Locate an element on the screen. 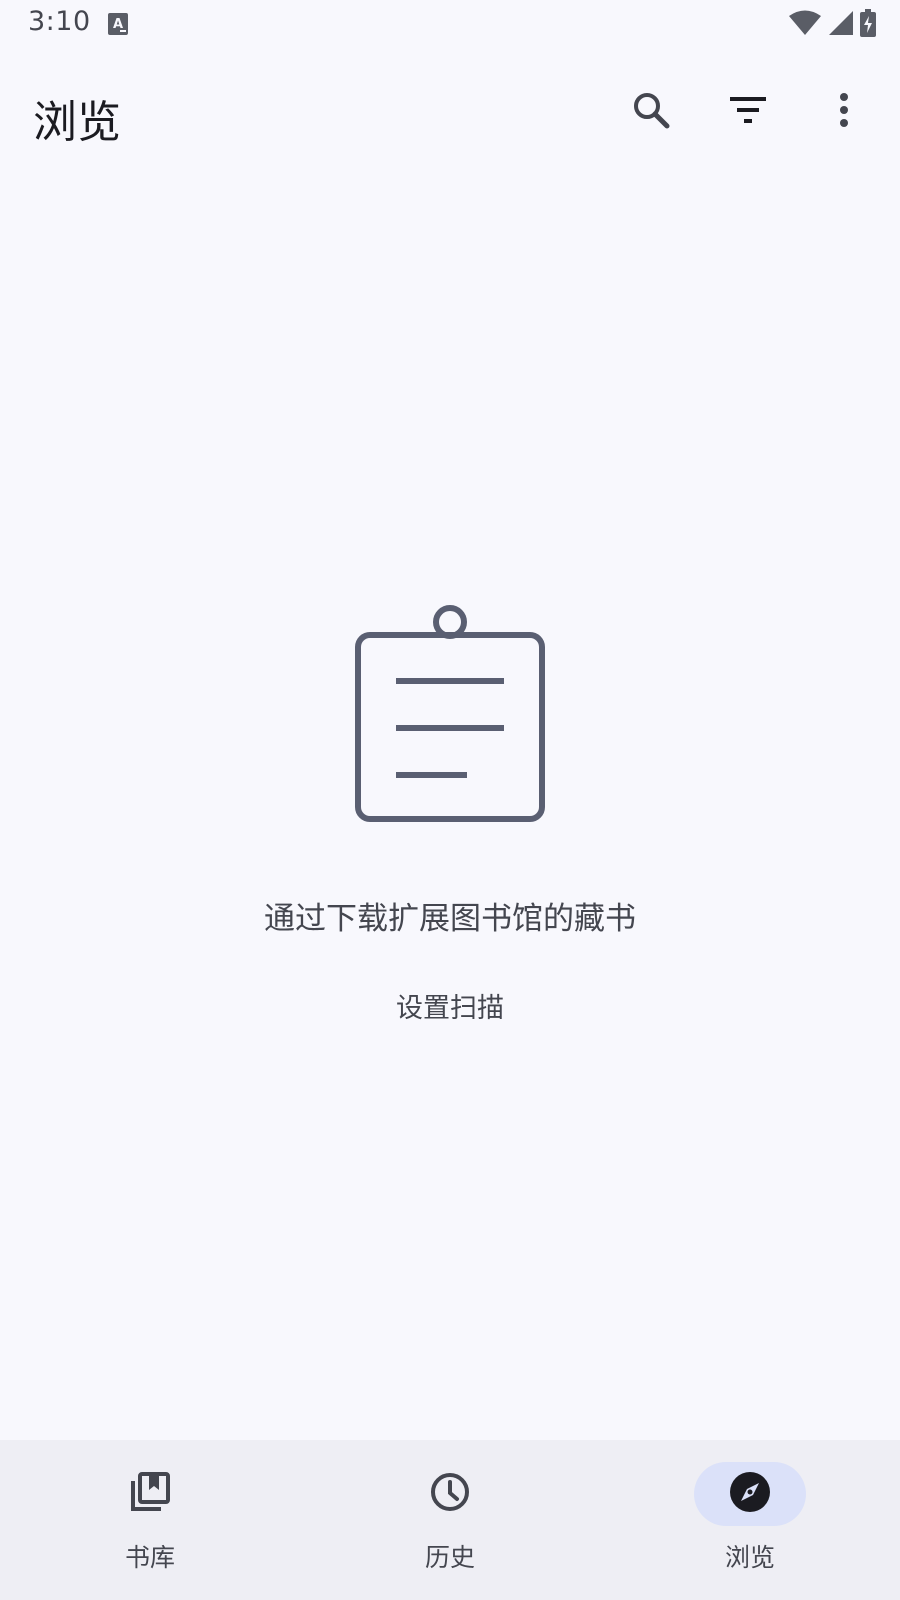  search-button is located at coordinates (651, 112).